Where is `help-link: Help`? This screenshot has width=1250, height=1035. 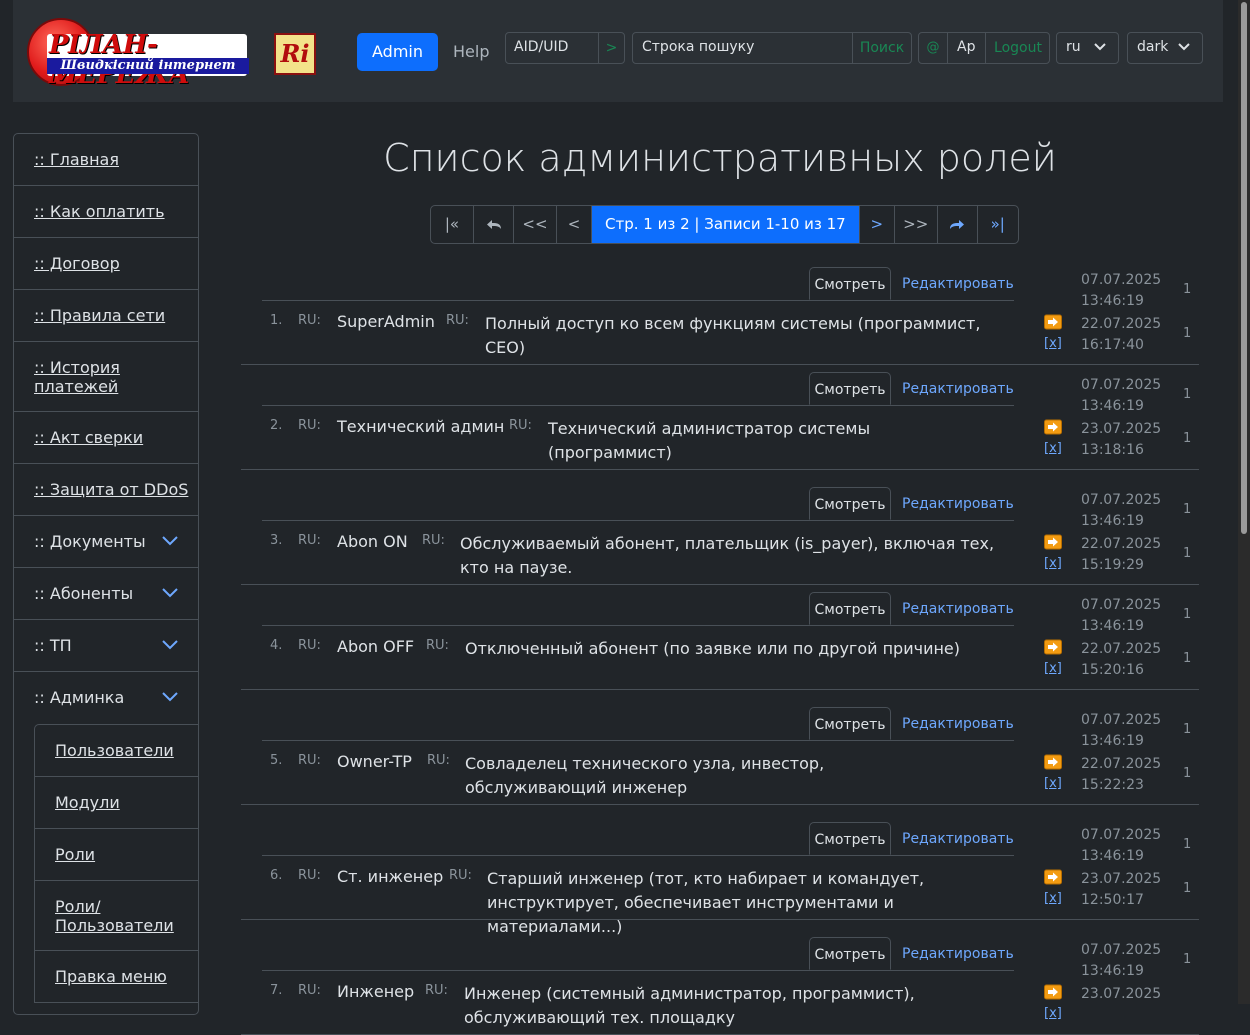 help-link: Help is located at coordinates (471, 51).